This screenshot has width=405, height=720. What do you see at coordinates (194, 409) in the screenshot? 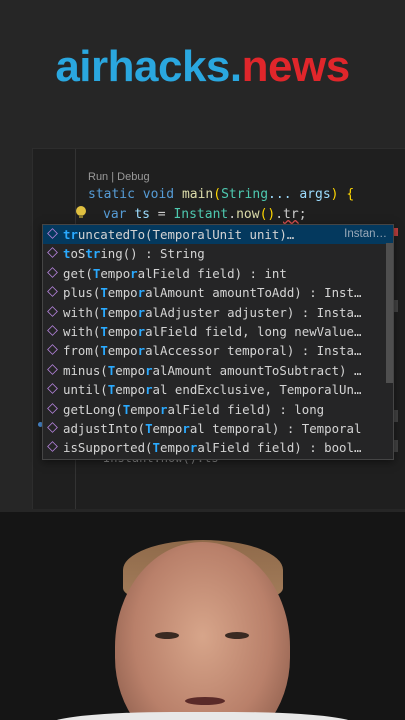
I see `suggestion-label: getLong(TemporalField field) : long` at bounding box center [194, 409].